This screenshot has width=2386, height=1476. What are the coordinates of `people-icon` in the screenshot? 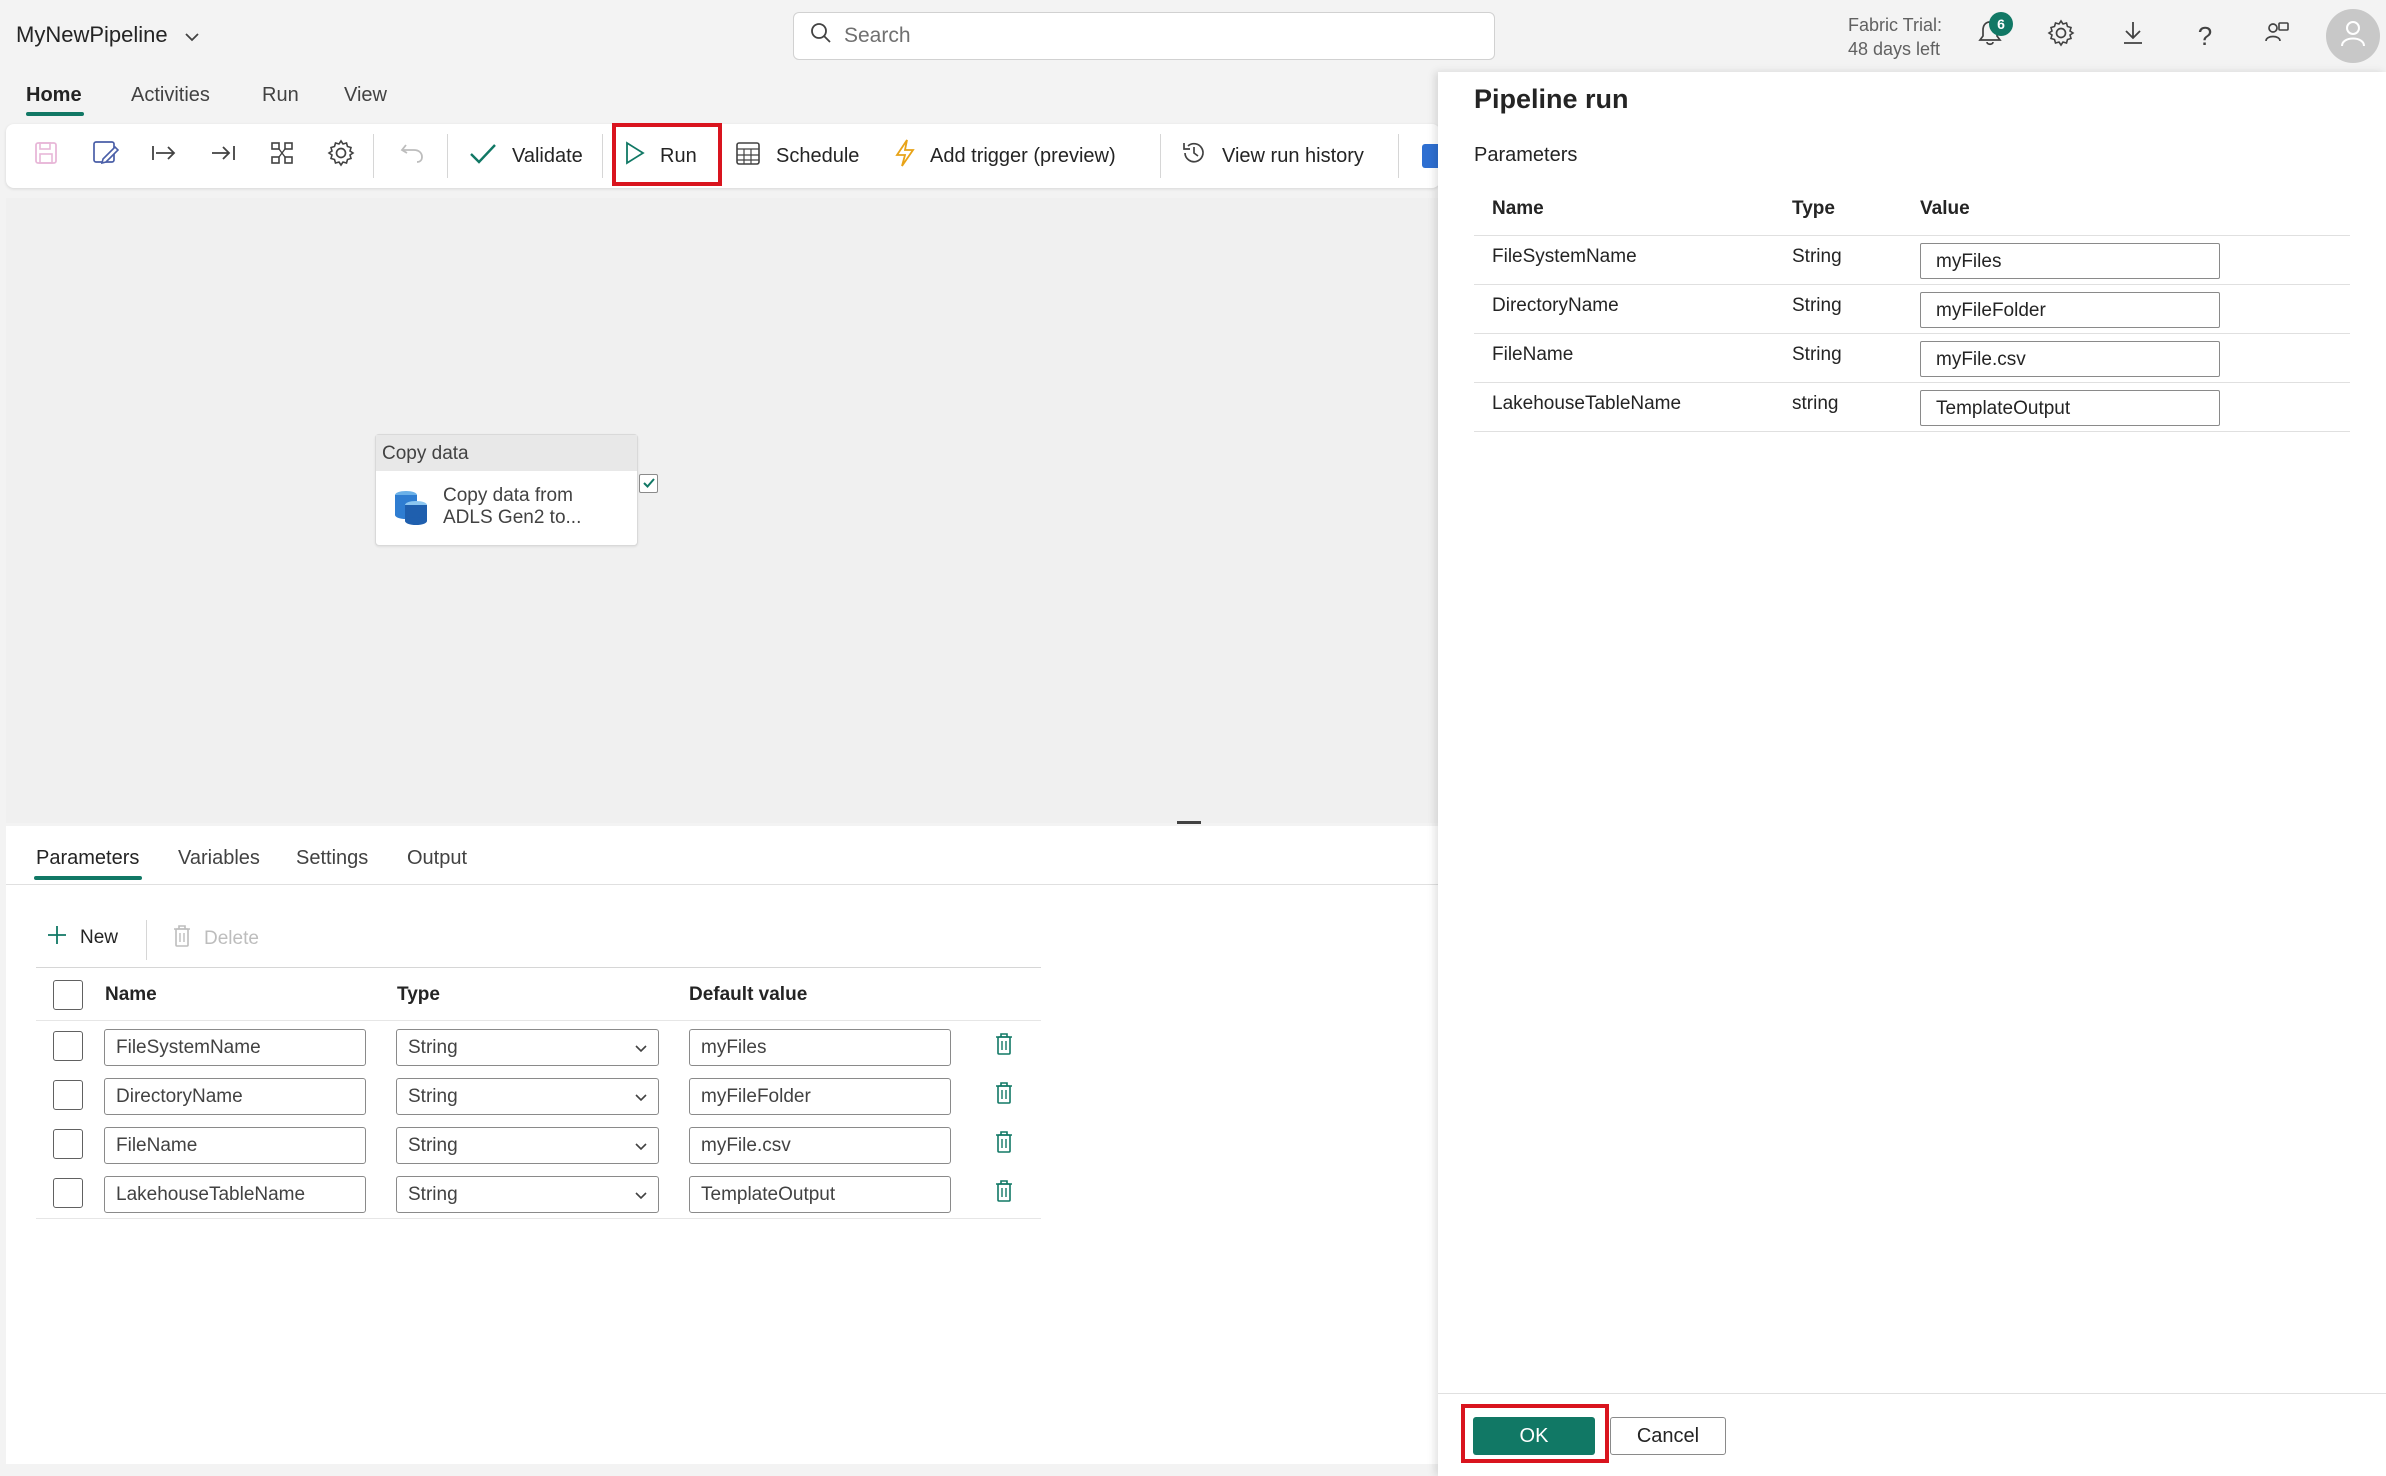 It's located at (2277, 36).